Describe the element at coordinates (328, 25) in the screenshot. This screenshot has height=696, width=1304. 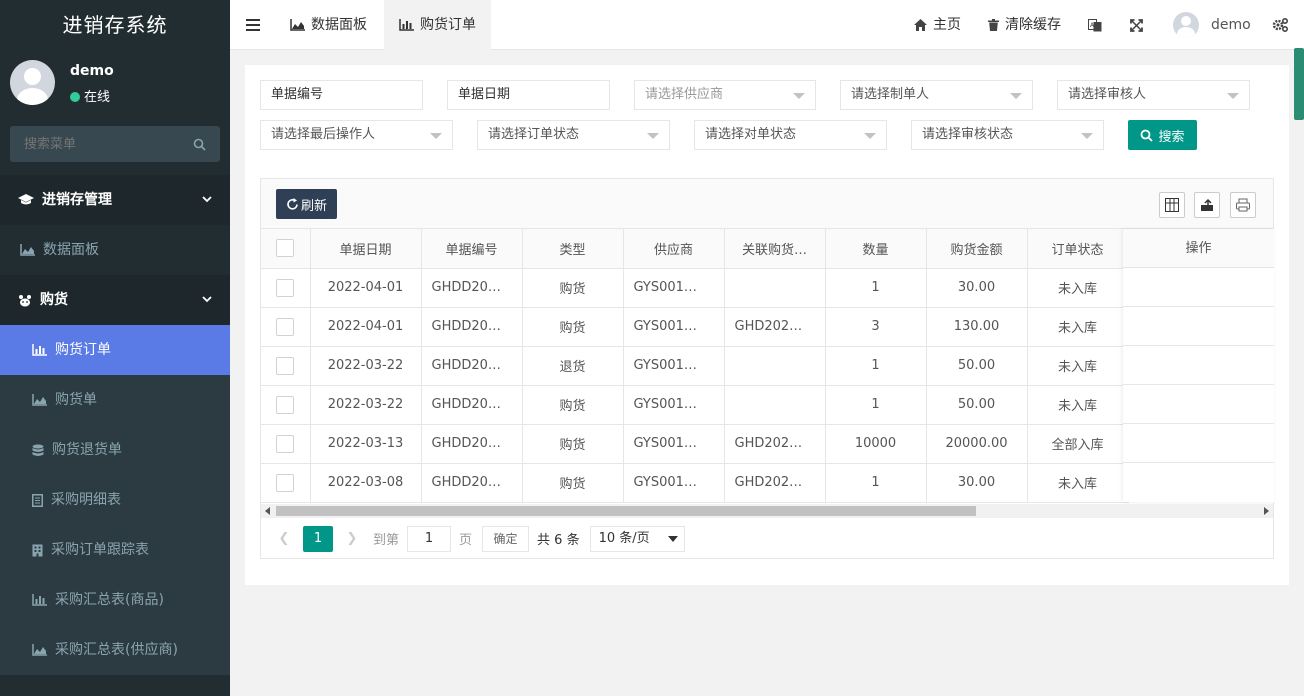
I see `tab-dashboard: 数据面板` at that location.